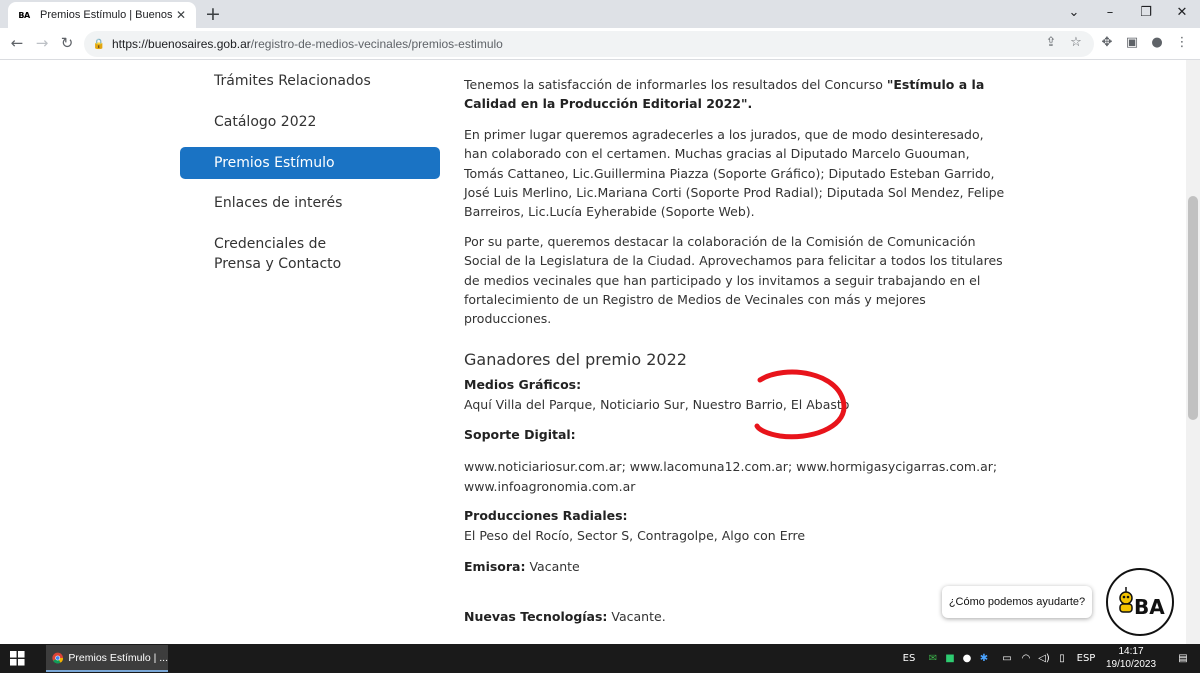 Image resolution: width=1200 pixels, height=673 pixels. I want to click on battery-icon: ▭, so click(1007, 658).